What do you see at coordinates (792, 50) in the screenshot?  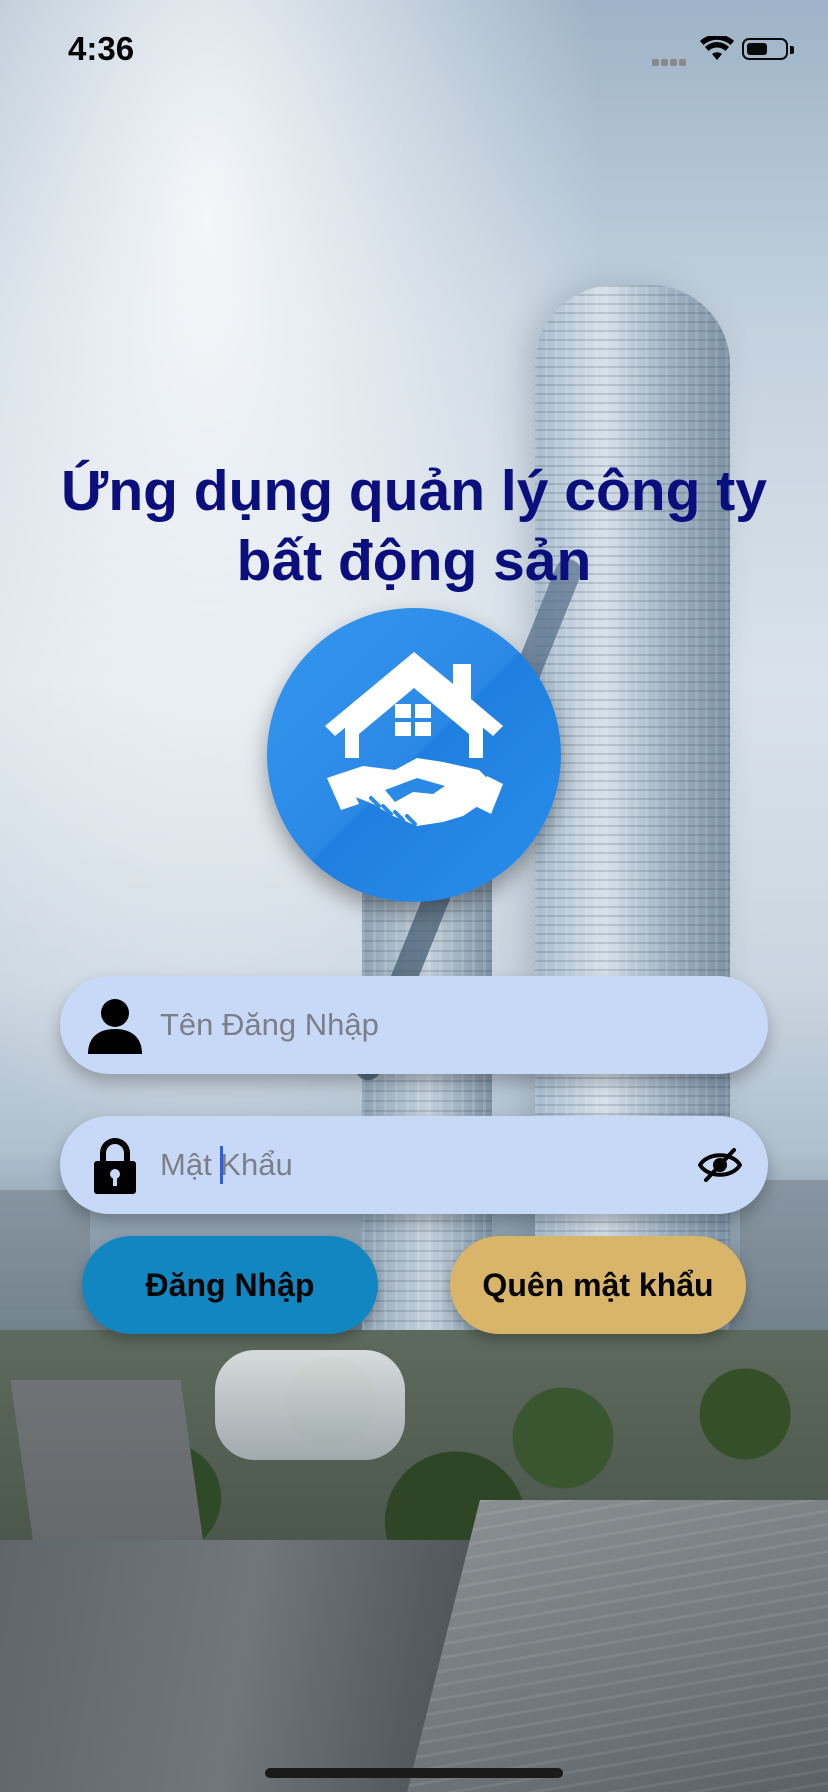 I see `battery-cap` at bounding box center [792, 50].